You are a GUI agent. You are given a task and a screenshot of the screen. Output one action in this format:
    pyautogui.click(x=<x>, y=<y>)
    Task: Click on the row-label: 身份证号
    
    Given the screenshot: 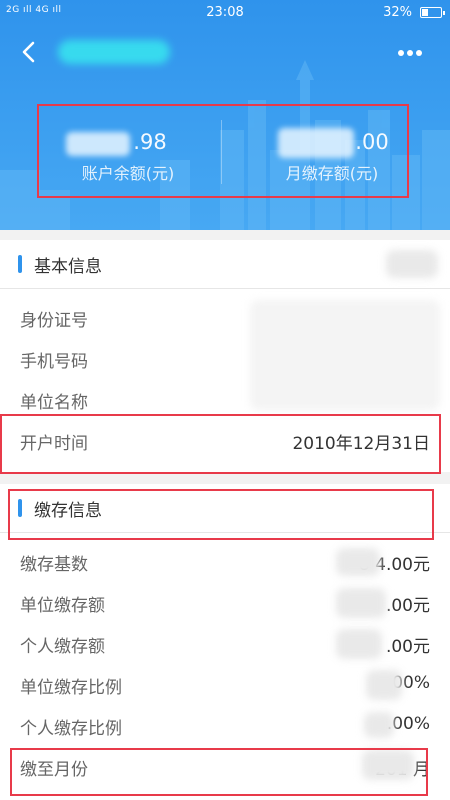 What is the action you would take?
    pyautogui.click(x=54, y=321)
    